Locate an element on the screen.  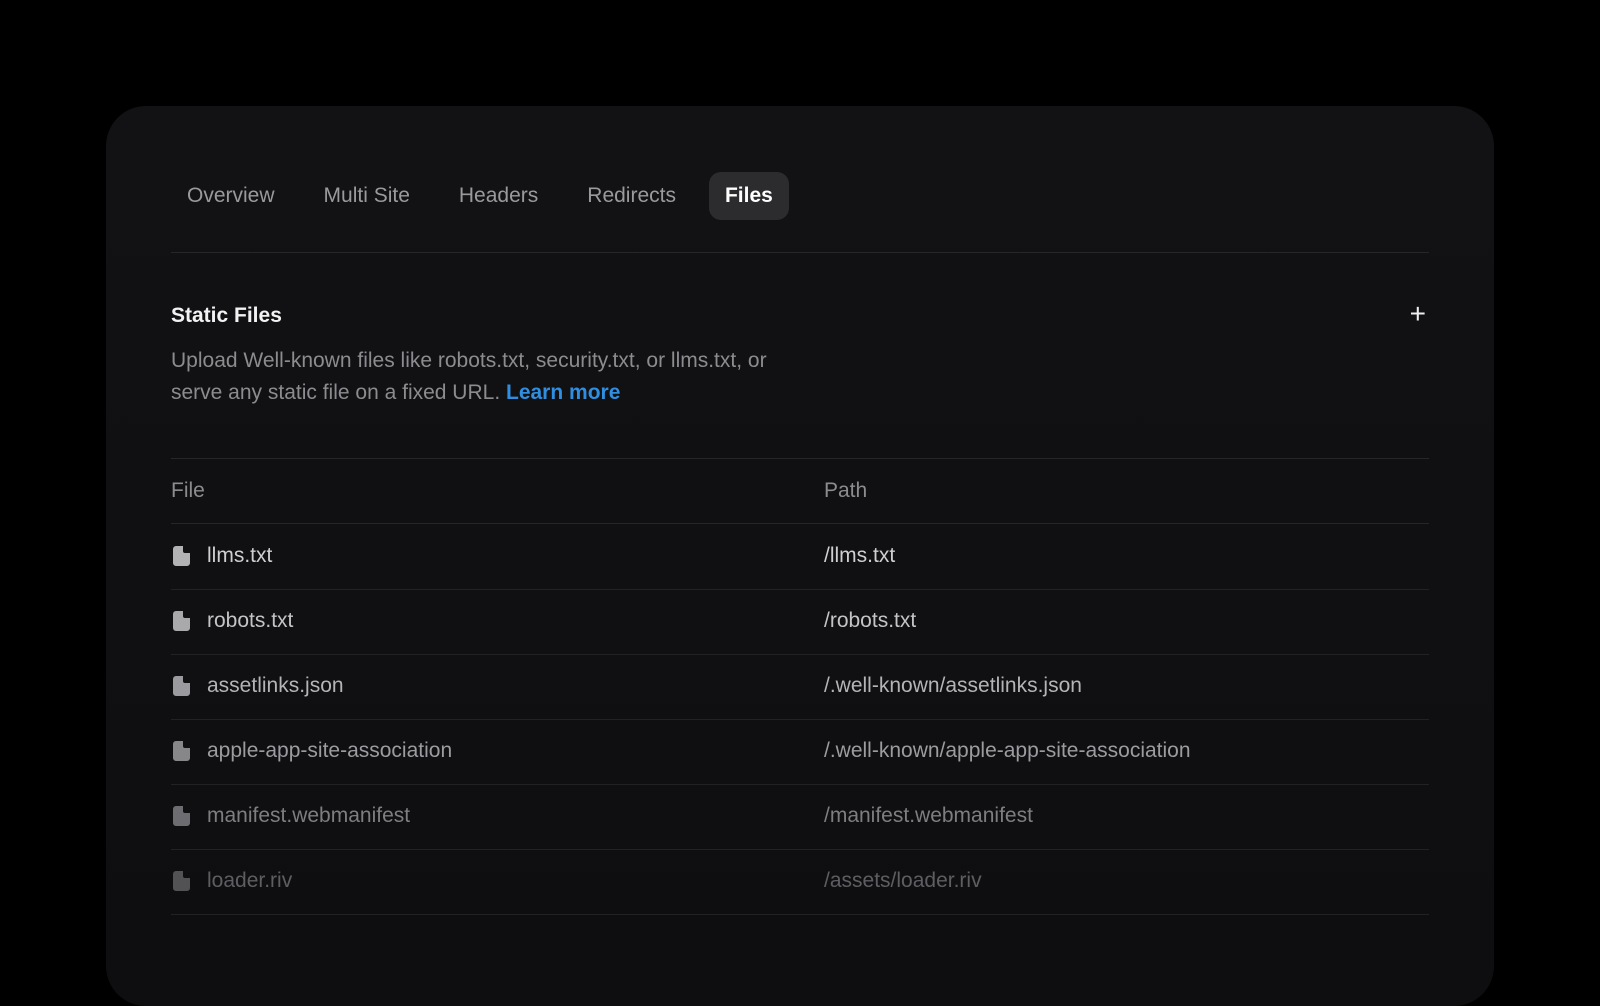
tab-multi-site: Multi Site is located at coordinates (367, 196).